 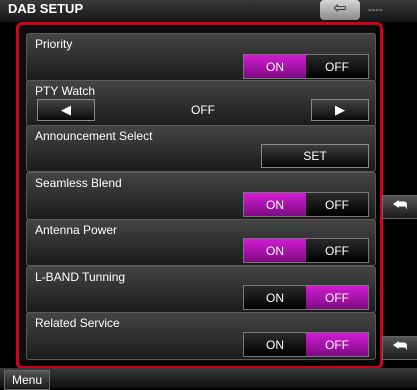 I want to click on announcement-select-row: Announcement Select SET, so click(x=201, y=148).